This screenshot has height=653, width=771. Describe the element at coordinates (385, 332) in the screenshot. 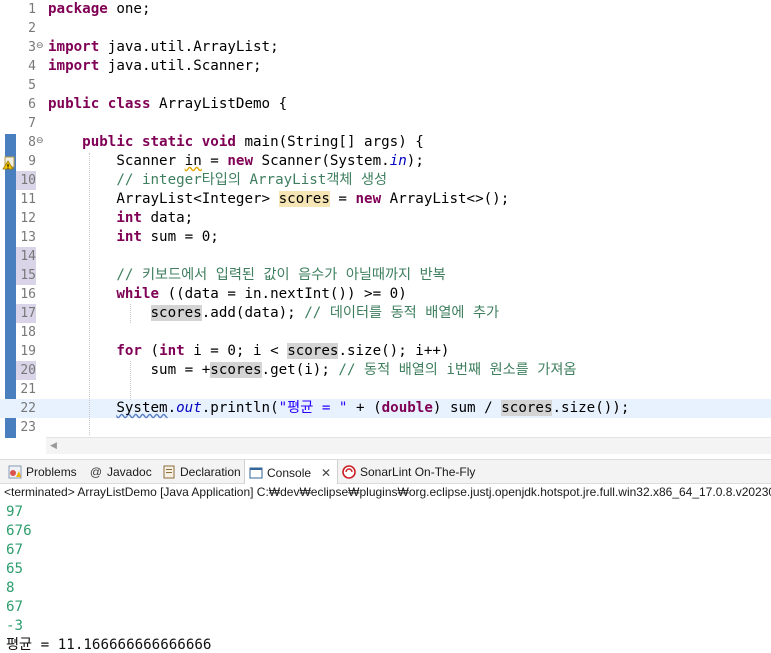

I see `code-line: 18` at that location.